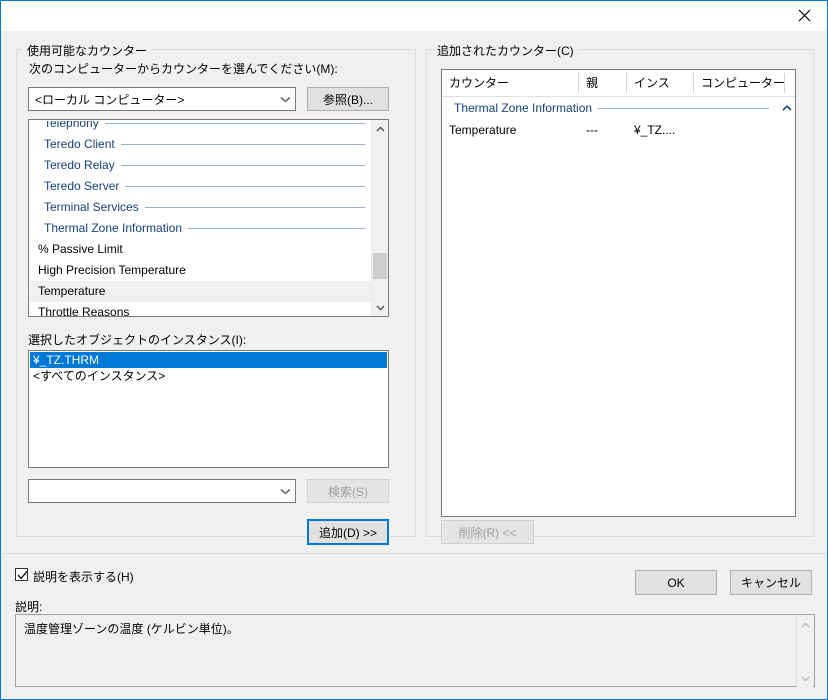 This screenshot has height=700, width=828. I want to click on instances-label: 選択したオブジェクトのインスタンス(I):, so click(137, 340).